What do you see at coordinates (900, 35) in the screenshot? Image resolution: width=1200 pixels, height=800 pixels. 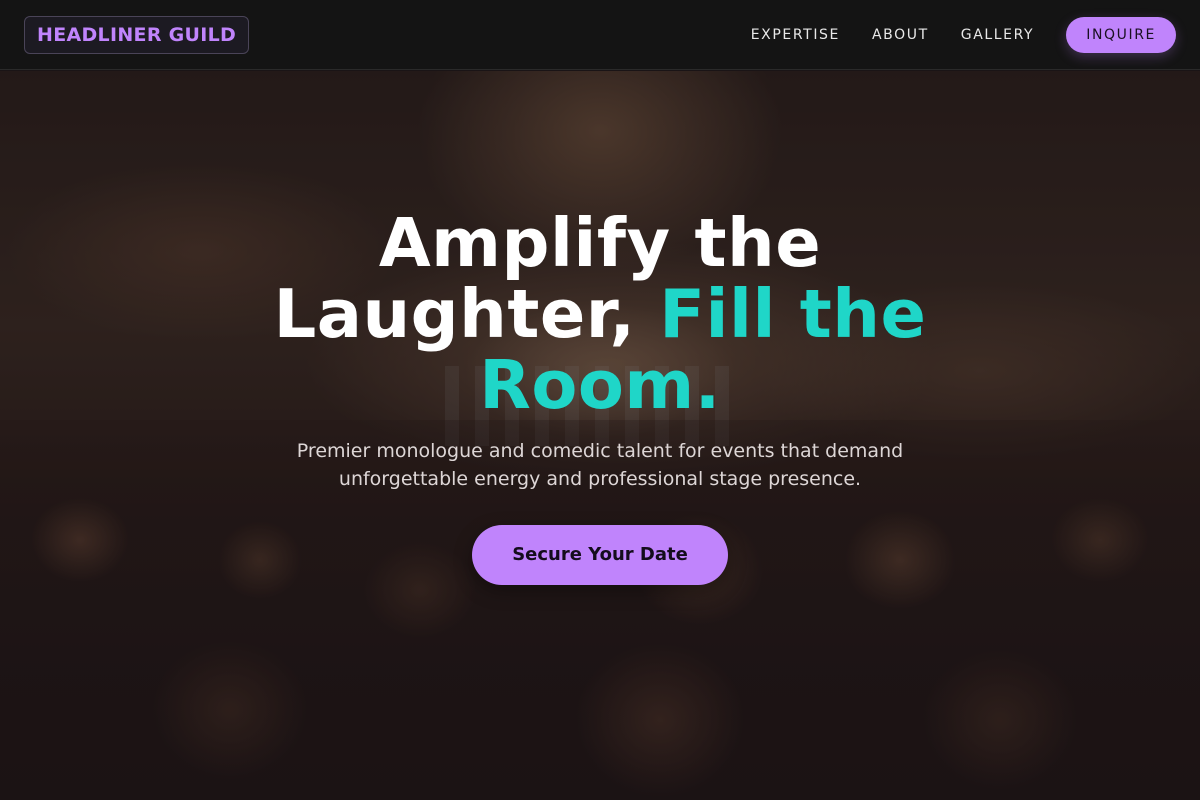 I see `nav-link-about: ABOUT` at bounding box center [900, 35].